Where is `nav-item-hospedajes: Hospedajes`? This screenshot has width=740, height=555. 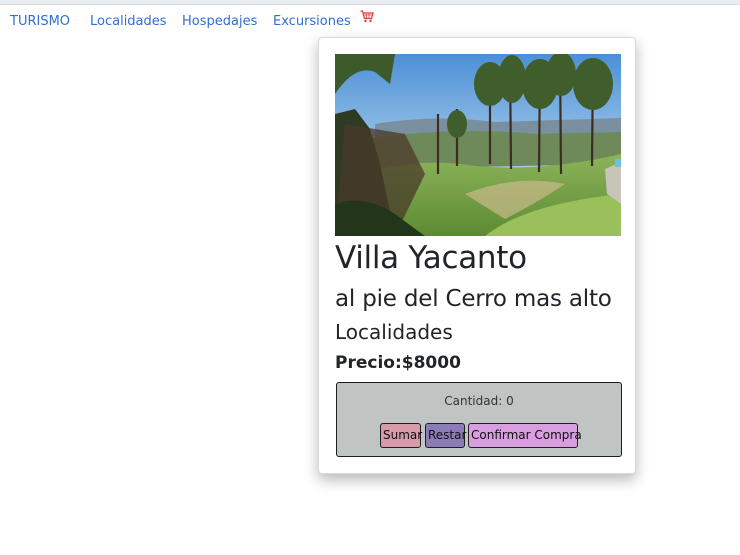 nav-item-hospedajes: Hospedajes is located at coordinates (219, 22).